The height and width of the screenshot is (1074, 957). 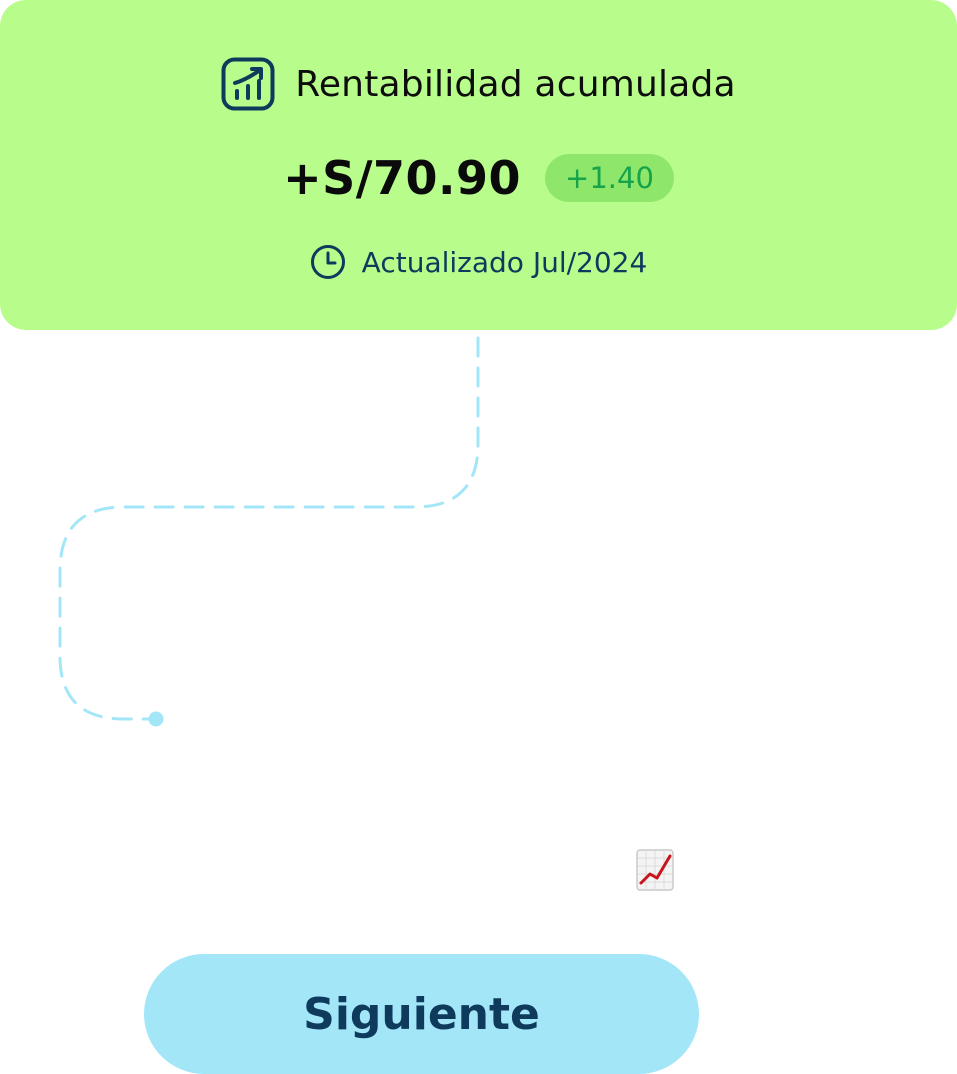 What do you see at coordinates (655, 870) in the screenshot?
I see `chart-increasing-emoji` at bounding box center [655, 870].